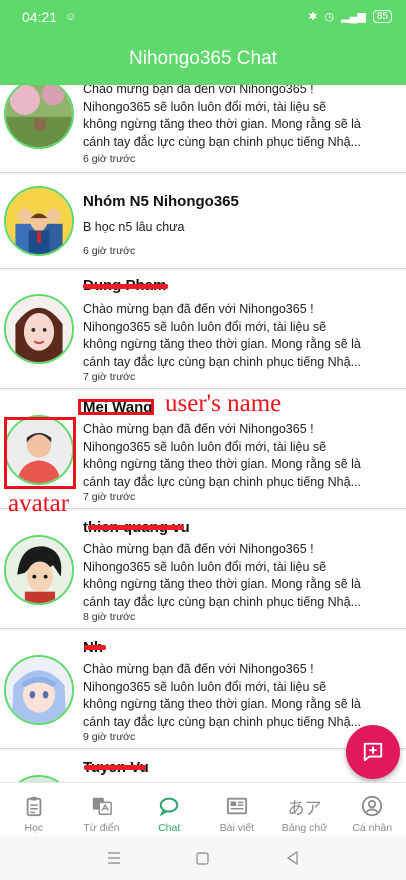 The height and width of the screenshot is (880, 406). I want to click on add-chat-icon, so click(373, 752).